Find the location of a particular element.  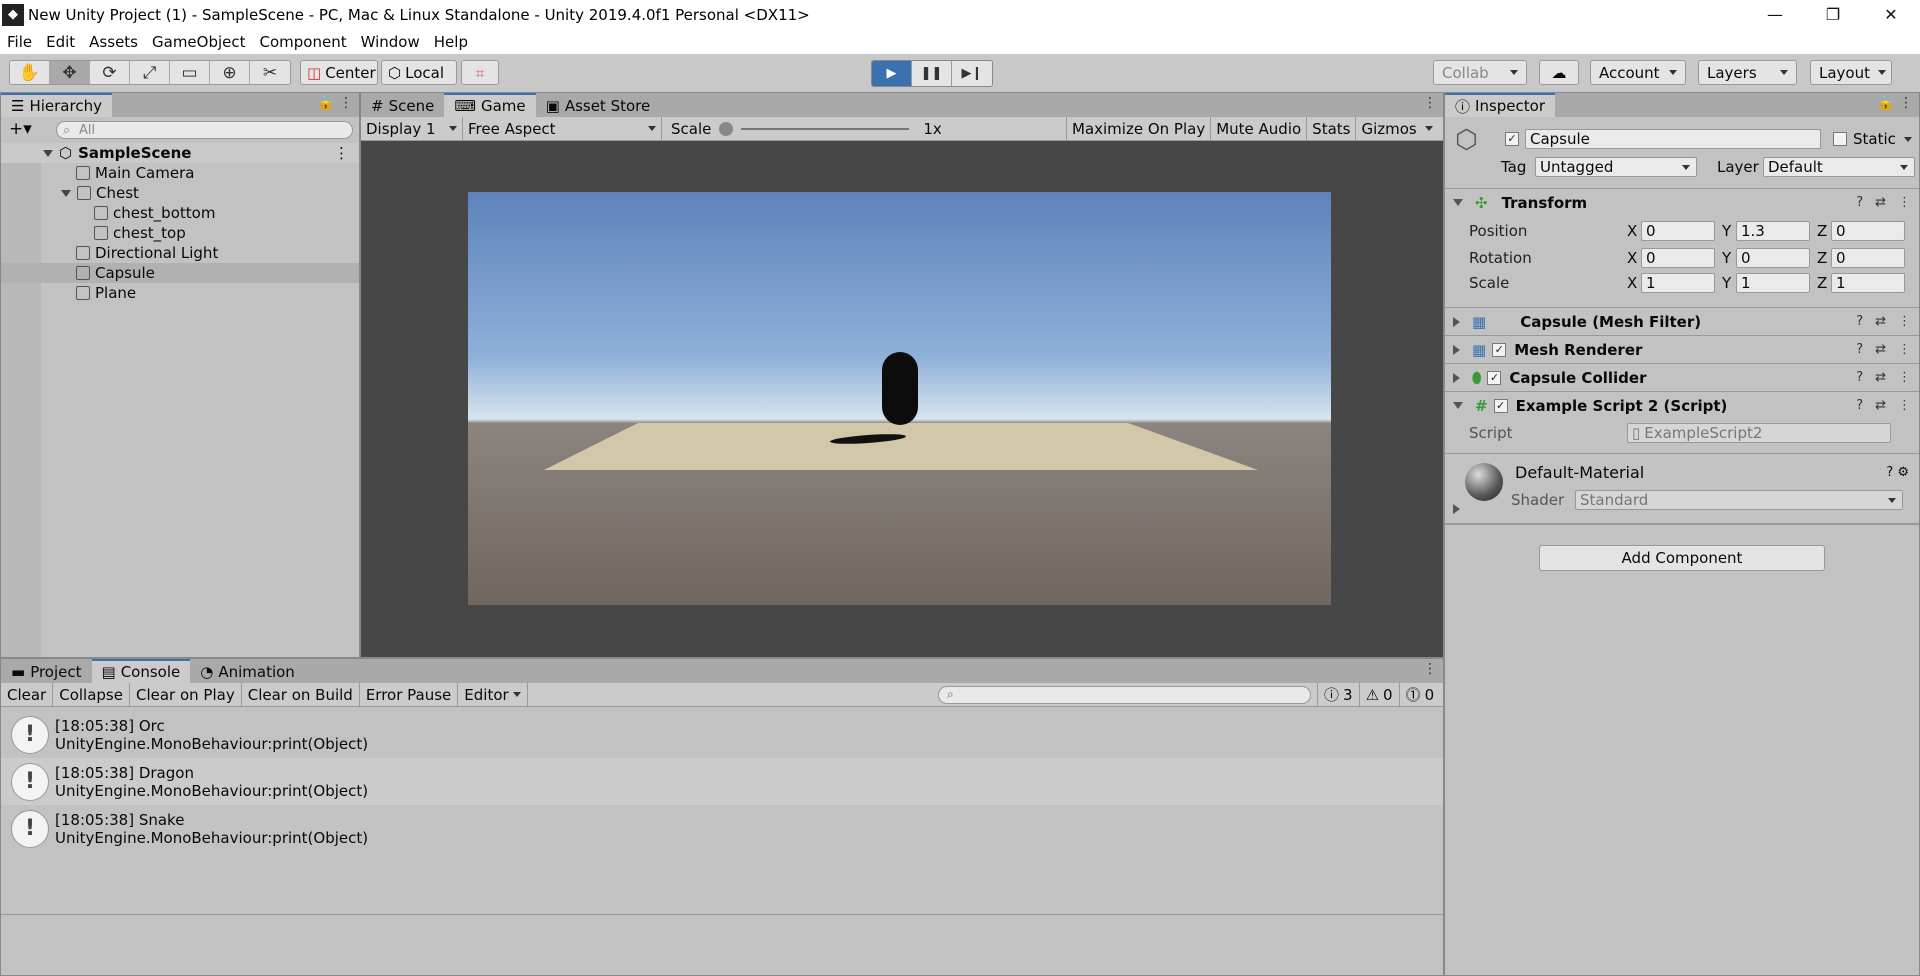

list-item: Directional Light is located at coordinates (180, 253).